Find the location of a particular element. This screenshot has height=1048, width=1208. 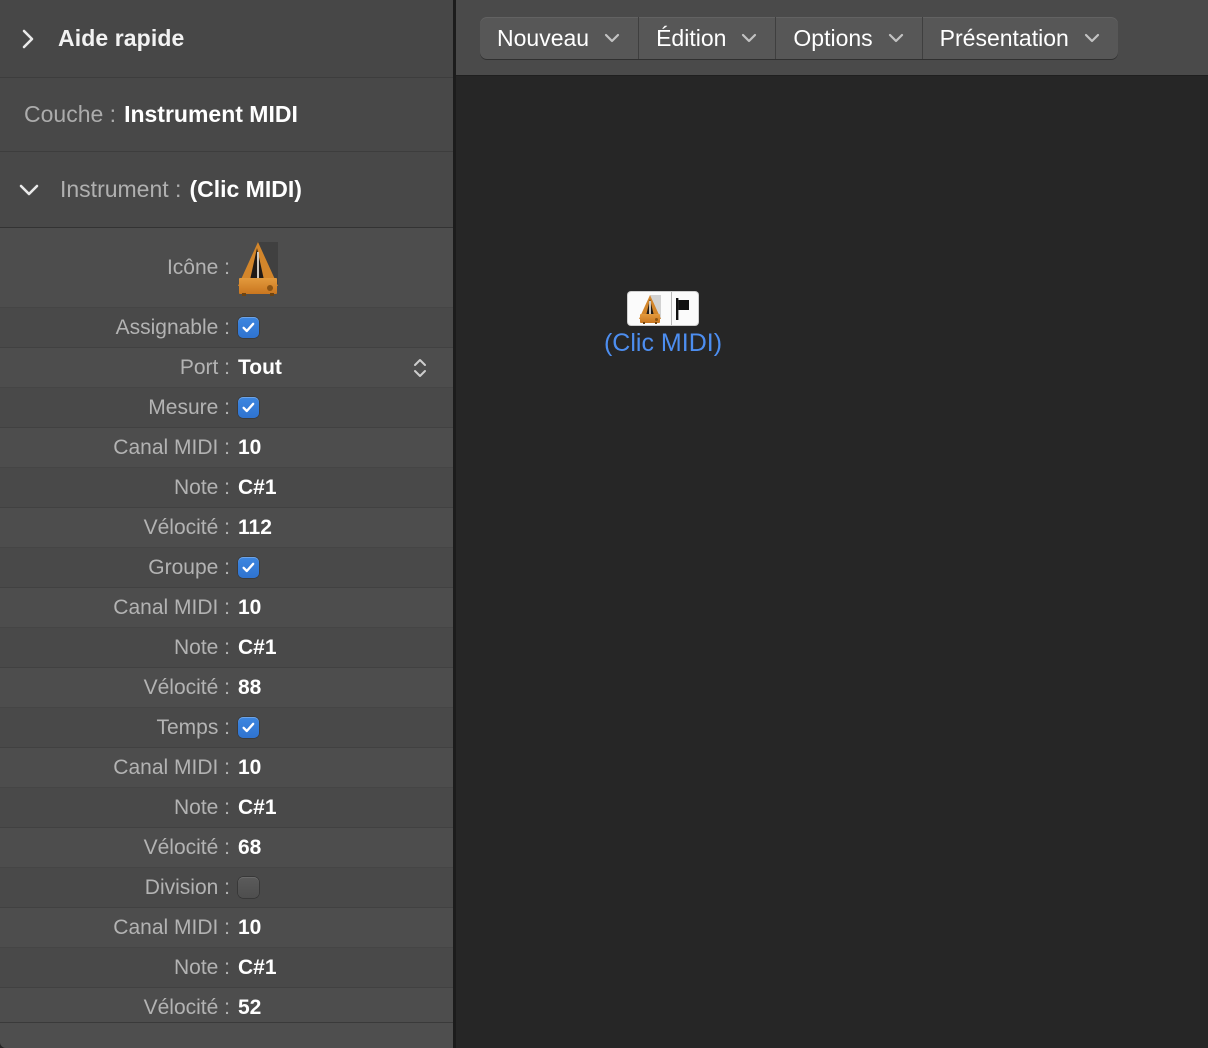

canal-midi-row-3: Canal MIDI : 10 is located at coordinates (226, 768).